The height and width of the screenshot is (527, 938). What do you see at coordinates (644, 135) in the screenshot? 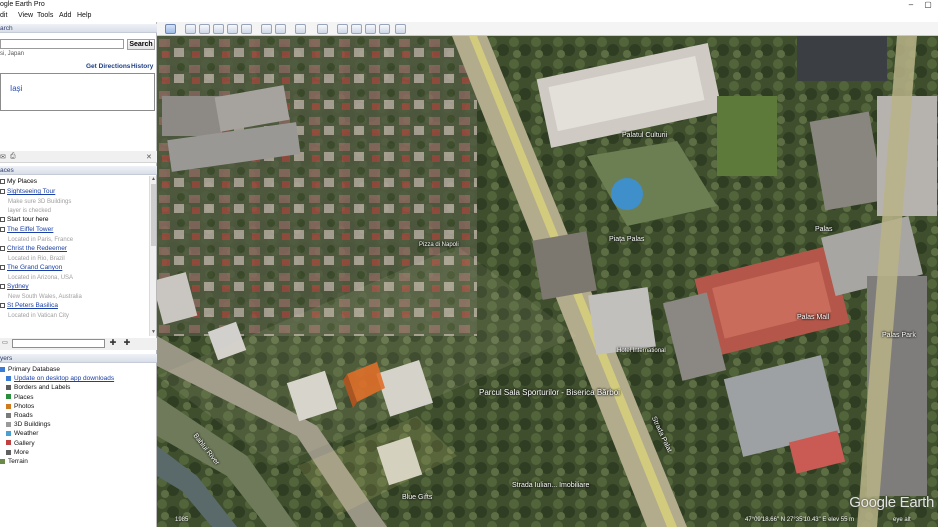
I see `map-label-palace: Palatul Culturii` at bounding box center [644, 135].